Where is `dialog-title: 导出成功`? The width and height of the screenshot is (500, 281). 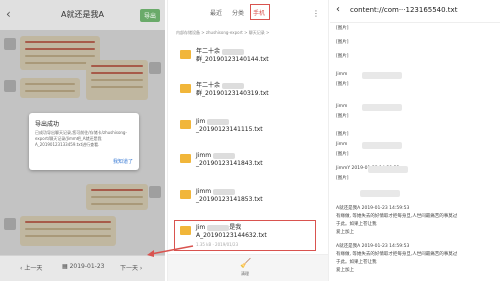
dialog-title: 导出成功 is located at coordinates (47, 124).